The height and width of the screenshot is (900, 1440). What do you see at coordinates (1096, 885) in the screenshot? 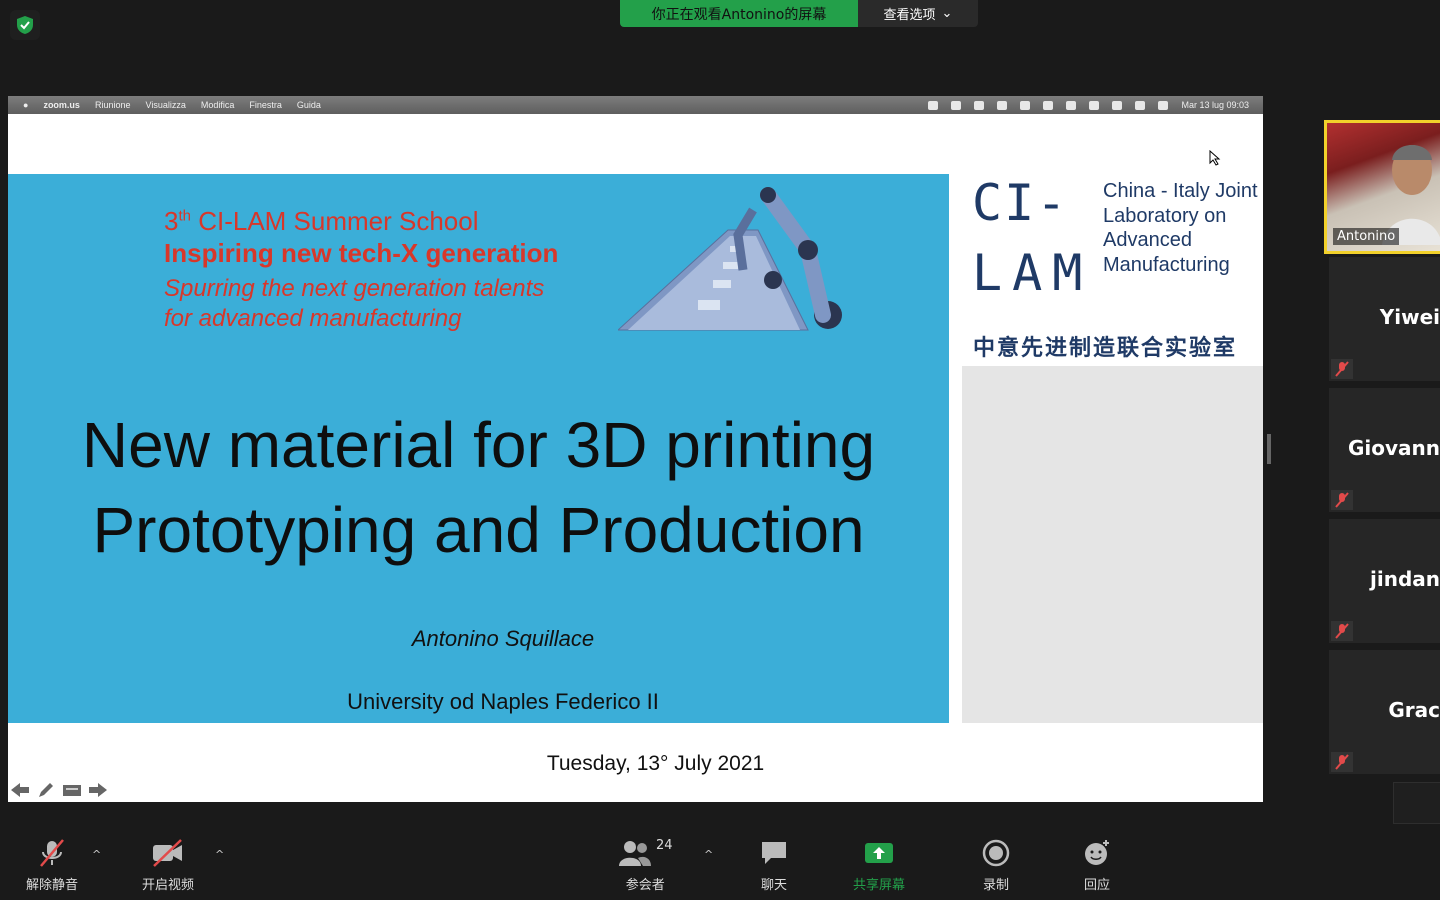
I see `reactions-label: 回应` at bounding box center [1096, 885].